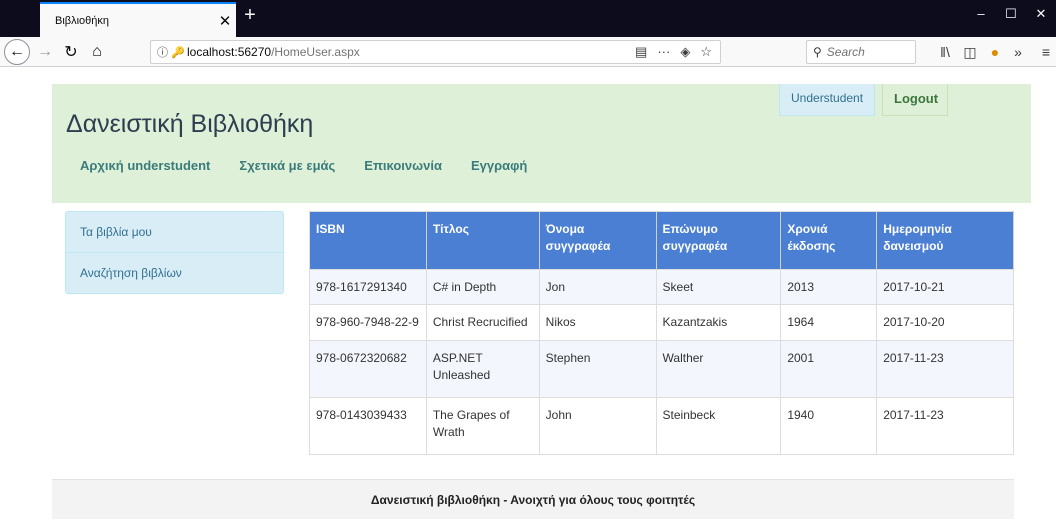  Describe the element at coordinates (97, 52) in the screenshot. I see `home-icon: ⌂` at that location.